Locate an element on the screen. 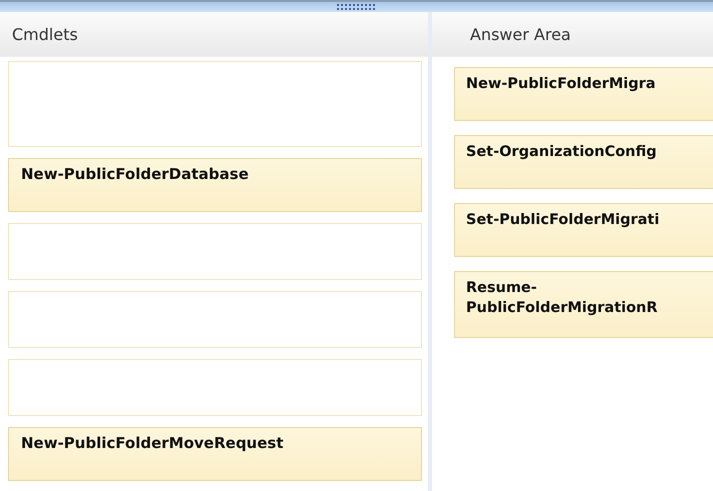  panel-header: Answer Area is located at coordinates (572, 34).